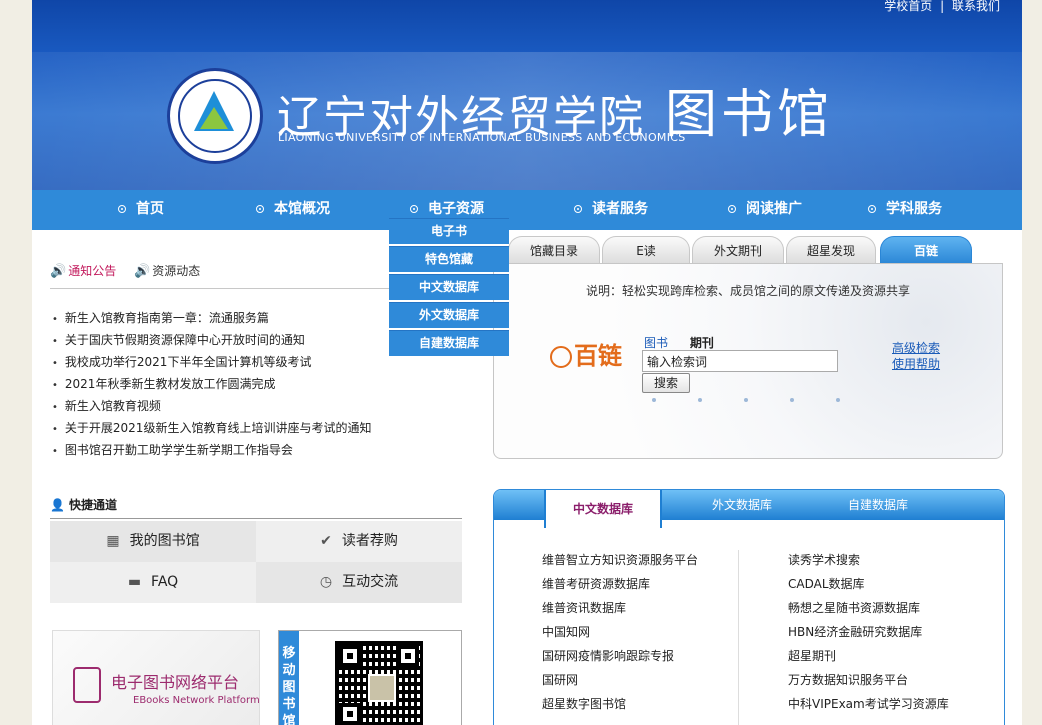  Describe the element at coordinates (656, 343) in the screenshot. I see `category-books: 图书` at that location.